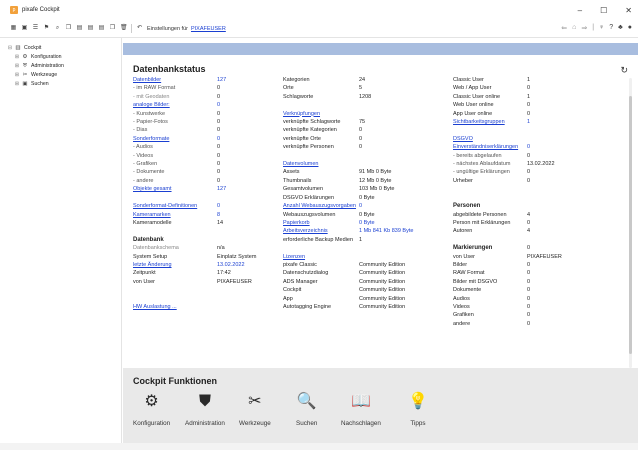  I want to click on stat-link: Datenvolumen, so click(300, 164).